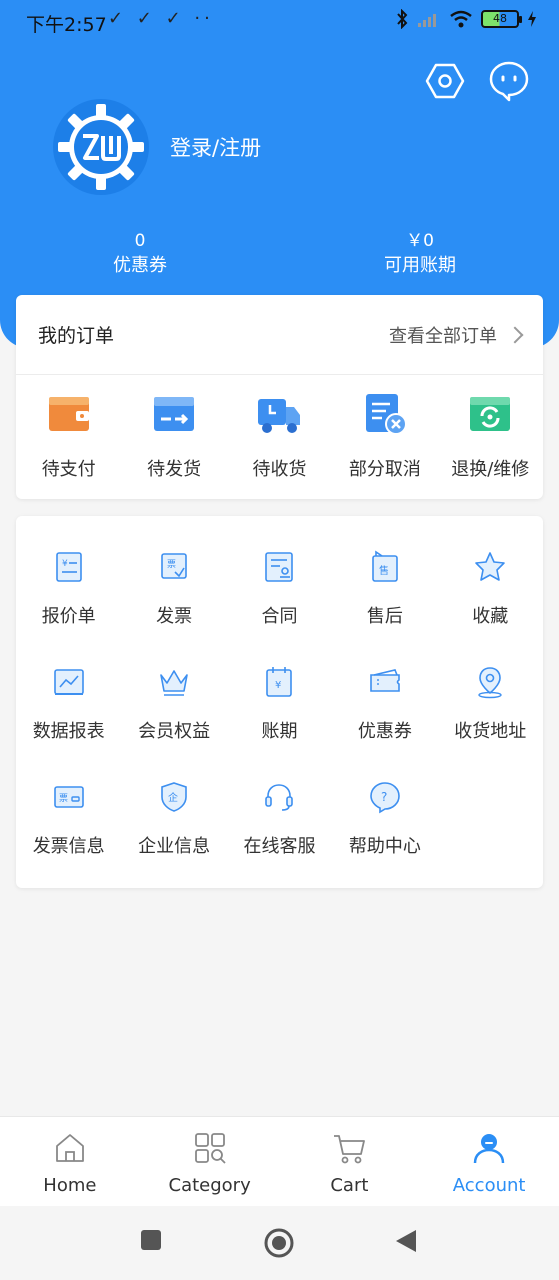 The height and width of the screenshot is (1280, 559). What do you see at coordinates (69, 1148) in the screenshot?
I see `home-icon` at bounding box center [69, 1148].